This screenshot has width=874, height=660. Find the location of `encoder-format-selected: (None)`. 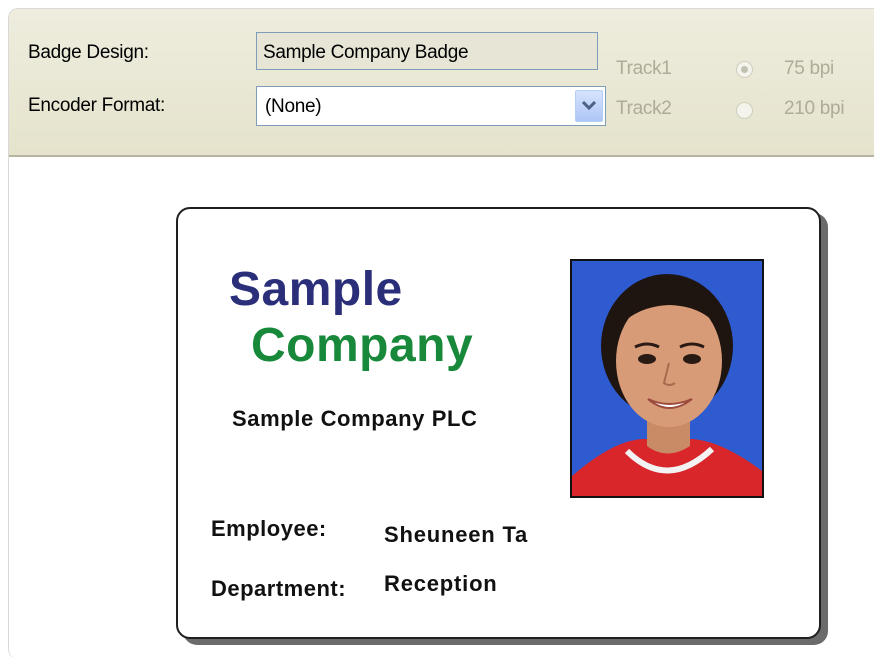

encoder-format-selected: (None) is located at coordinates (293, 106).